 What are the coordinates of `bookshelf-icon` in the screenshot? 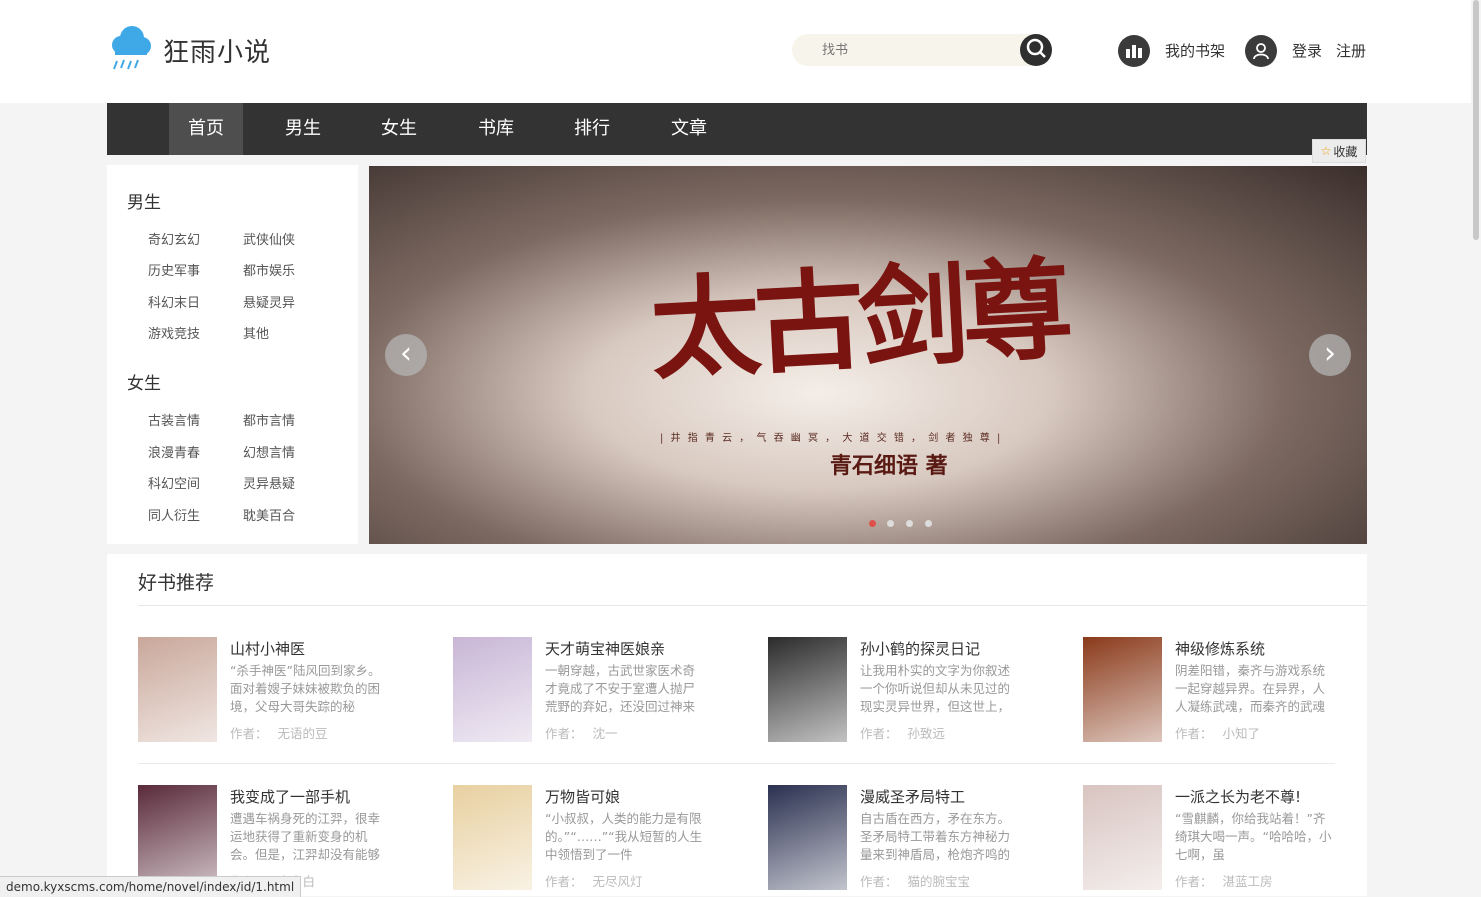 It's located at (1134, 51).